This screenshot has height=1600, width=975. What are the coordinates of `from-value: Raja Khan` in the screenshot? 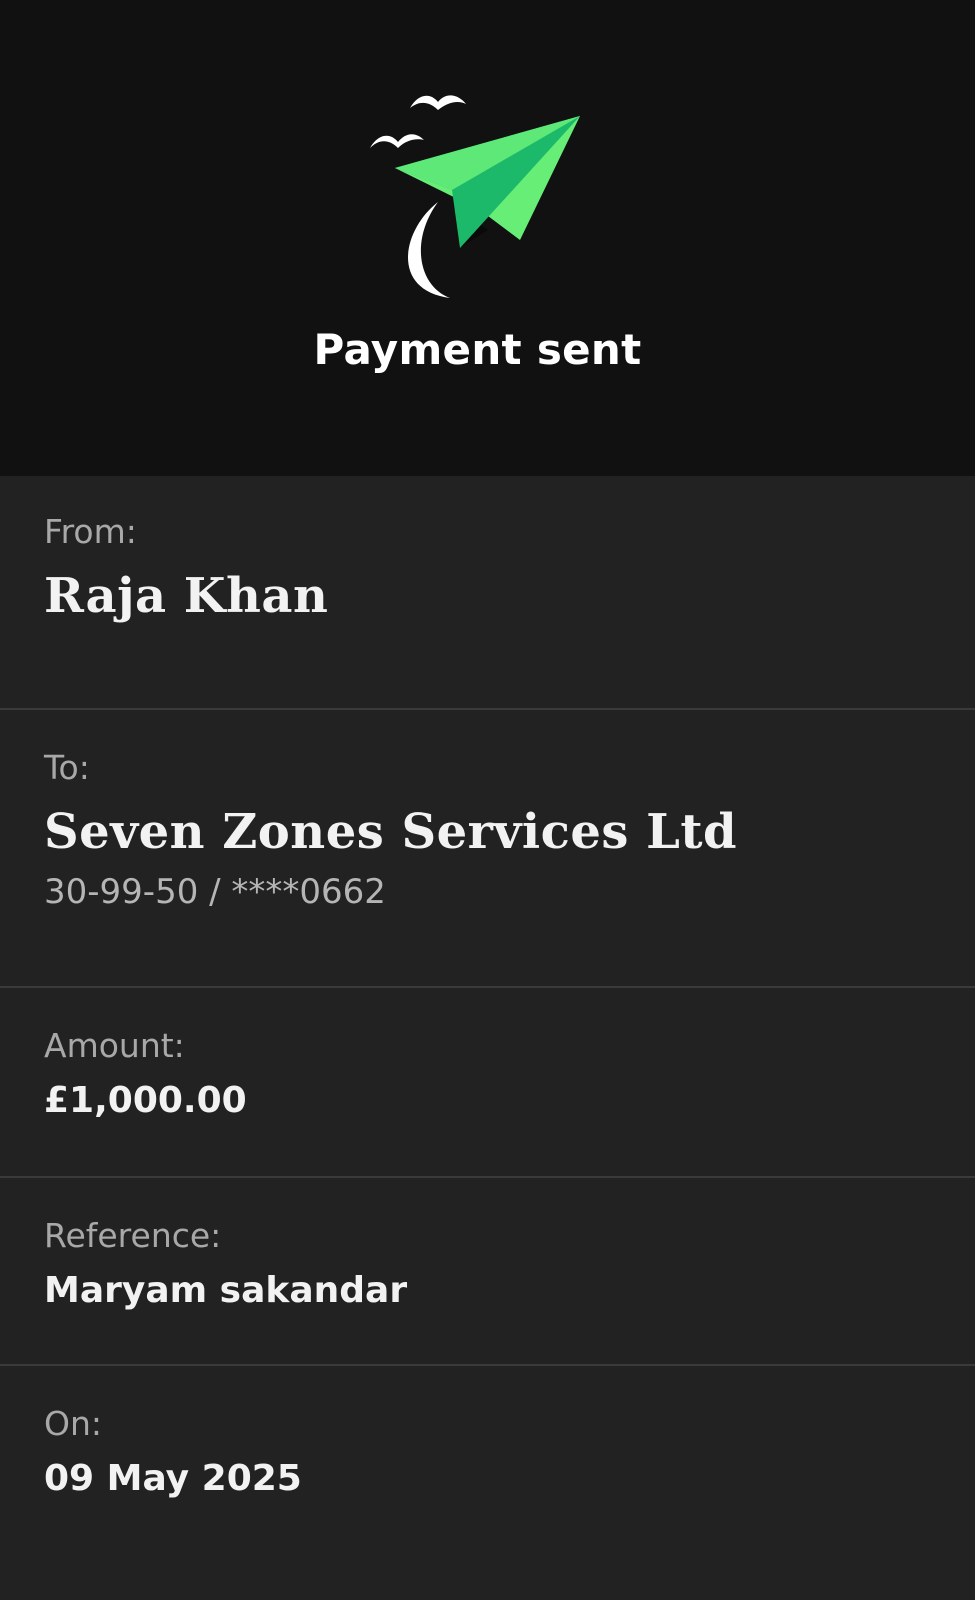 It's located at (186, 596).